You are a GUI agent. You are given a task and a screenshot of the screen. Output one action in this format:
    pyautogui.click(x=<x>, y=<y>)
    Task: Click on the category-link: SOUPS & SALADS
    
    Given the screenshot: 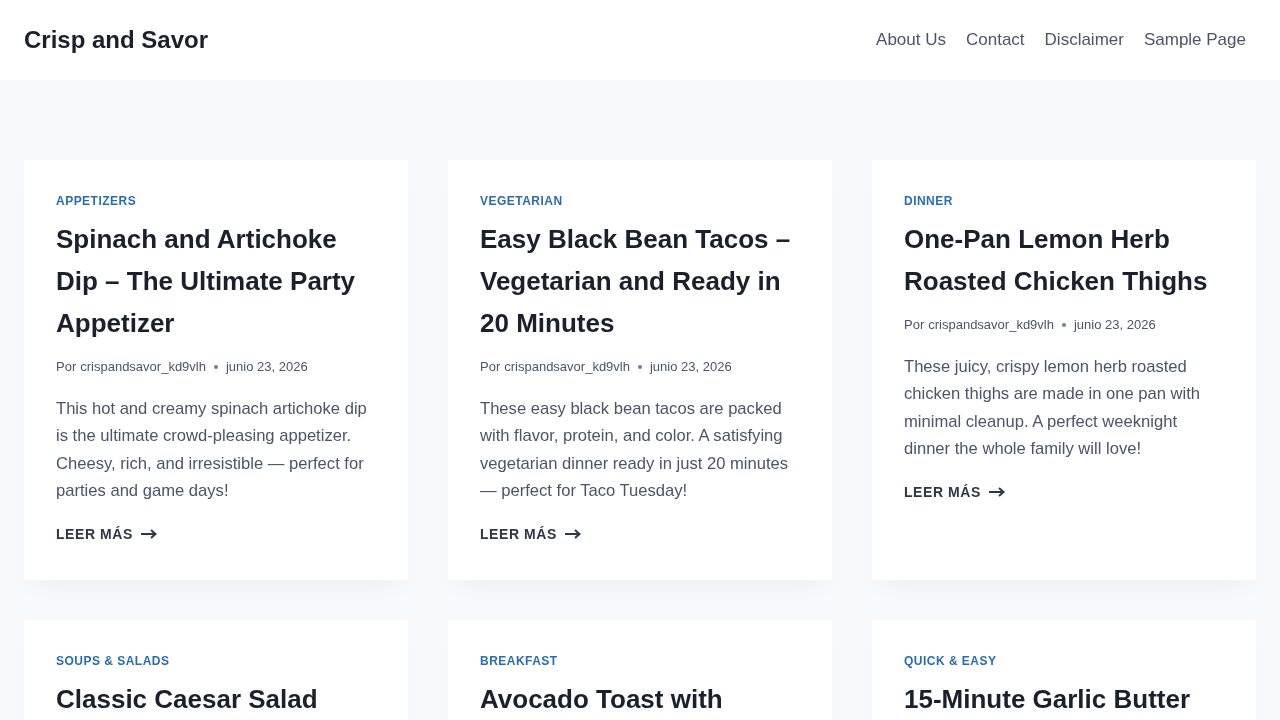 What is the action you would take?
    pyautogui.click(x=113, y=661)
    